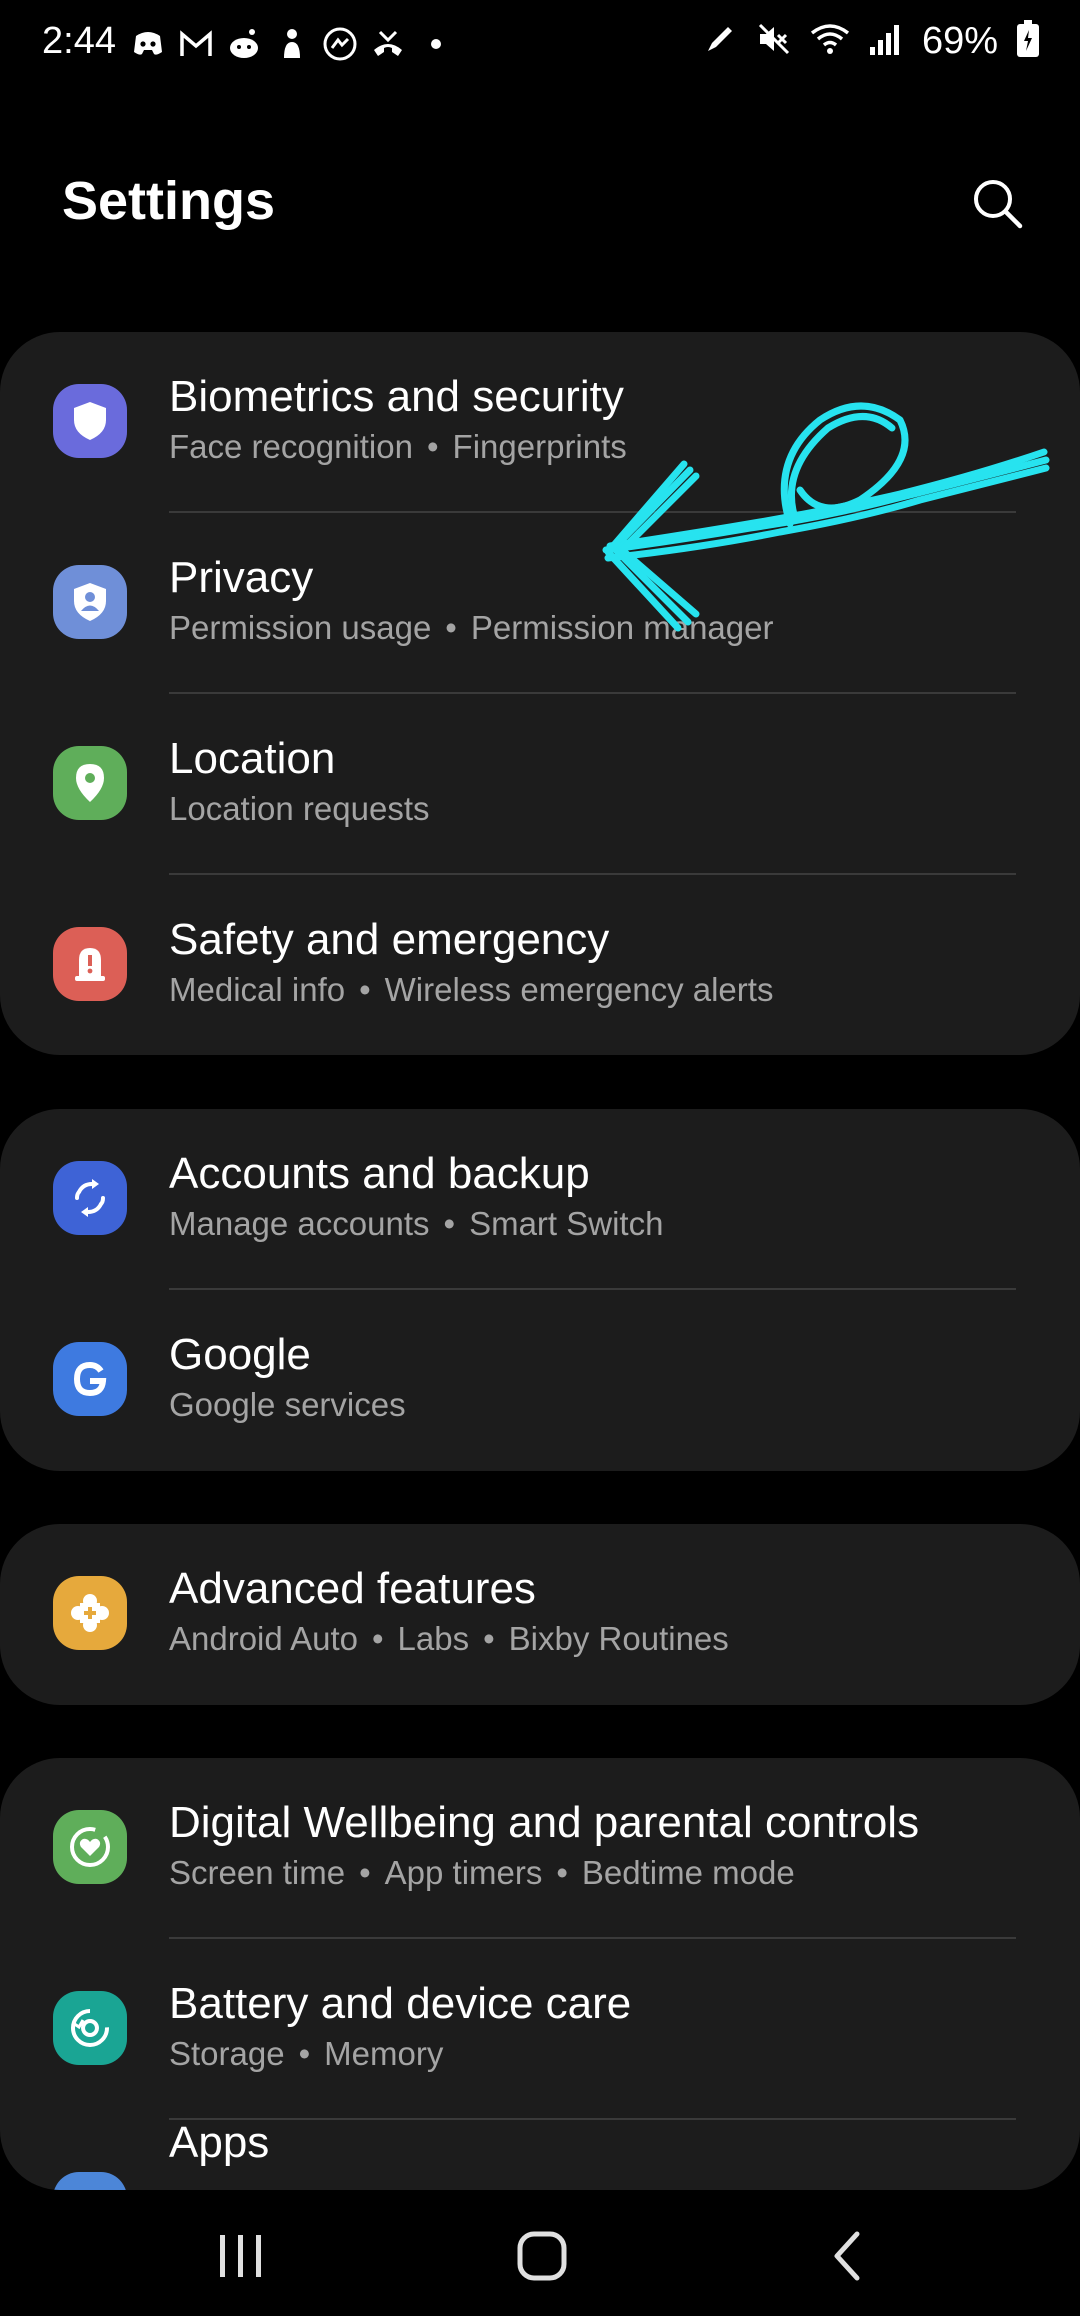 The height and width of the screenshot is (2316, 1080). I want to click on recent-apps-button, so click(240, 2256).